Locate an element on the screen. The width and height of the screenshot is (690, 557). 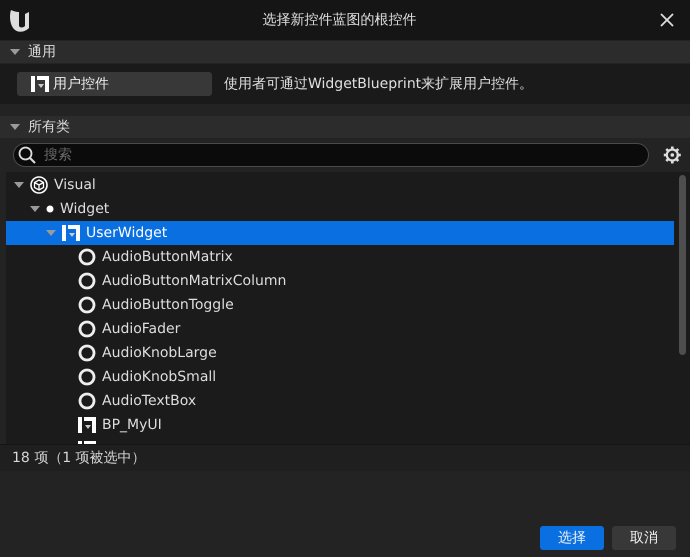
item-label: AudioButtonMatrixColumn is located at coordinates (194, 281).